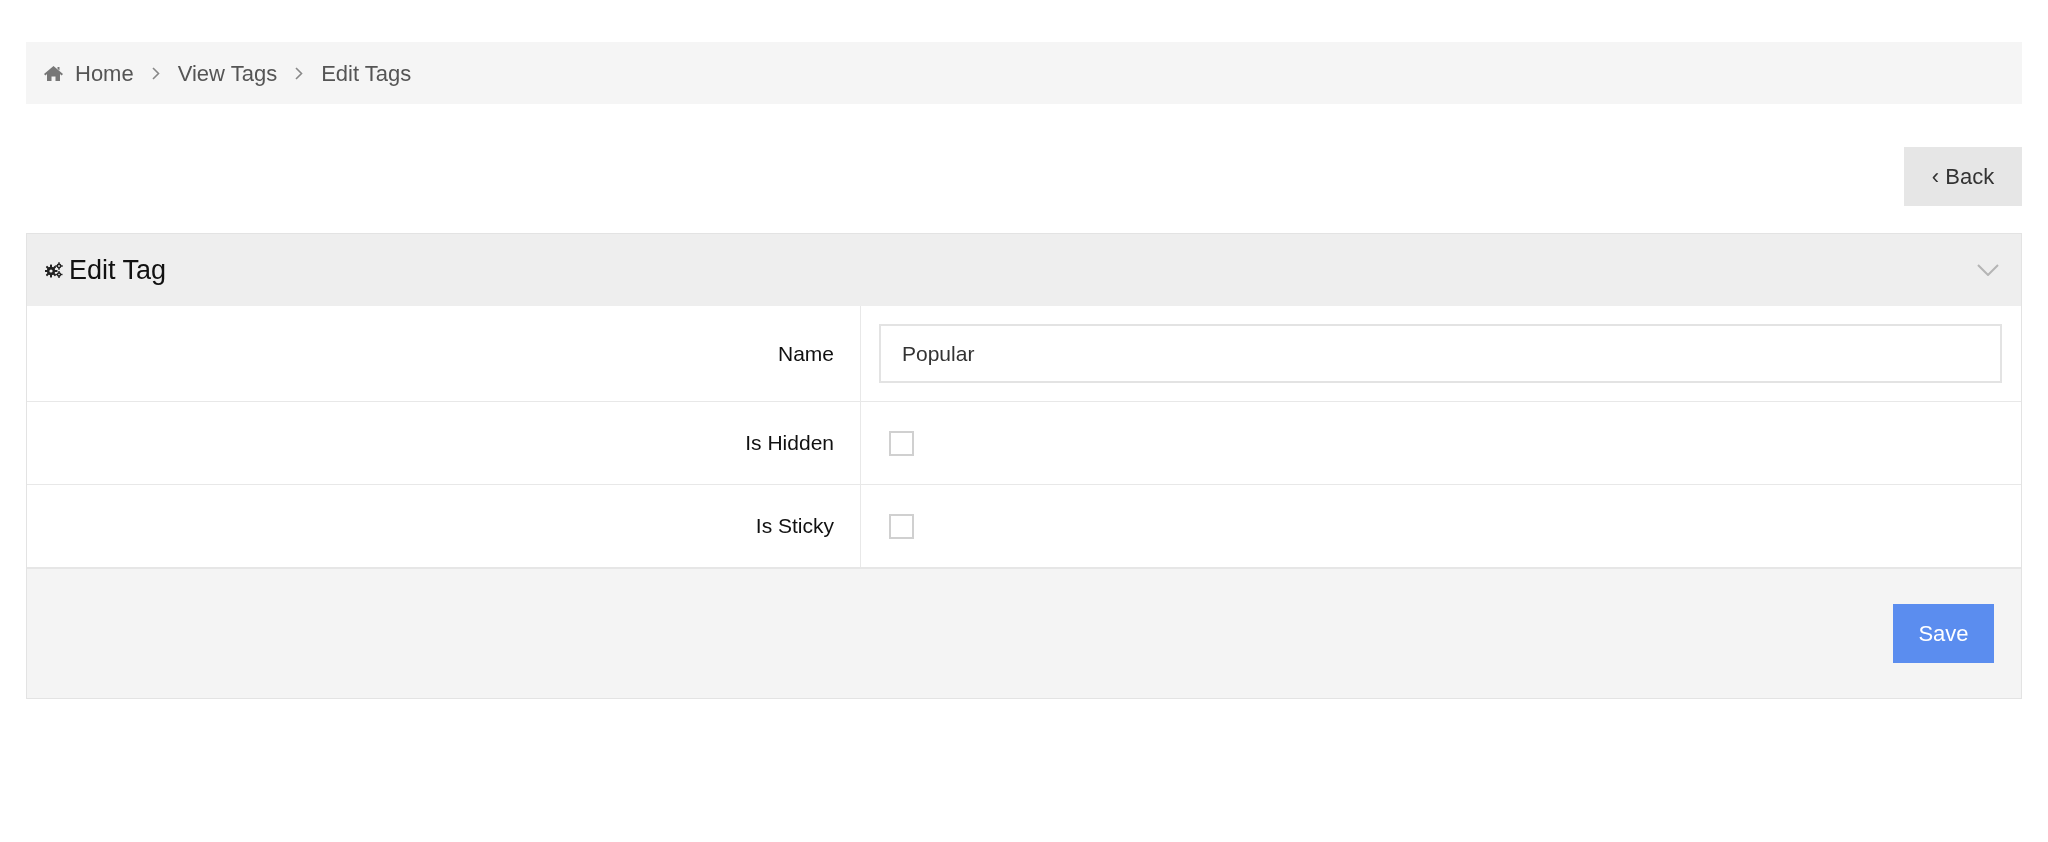  I want to click on home-icon, so click(53, 73).